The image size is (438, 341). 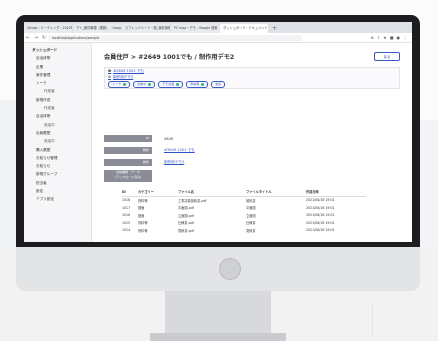 I want to click on table-cell: 仕様書, so click(x=251, y=223).